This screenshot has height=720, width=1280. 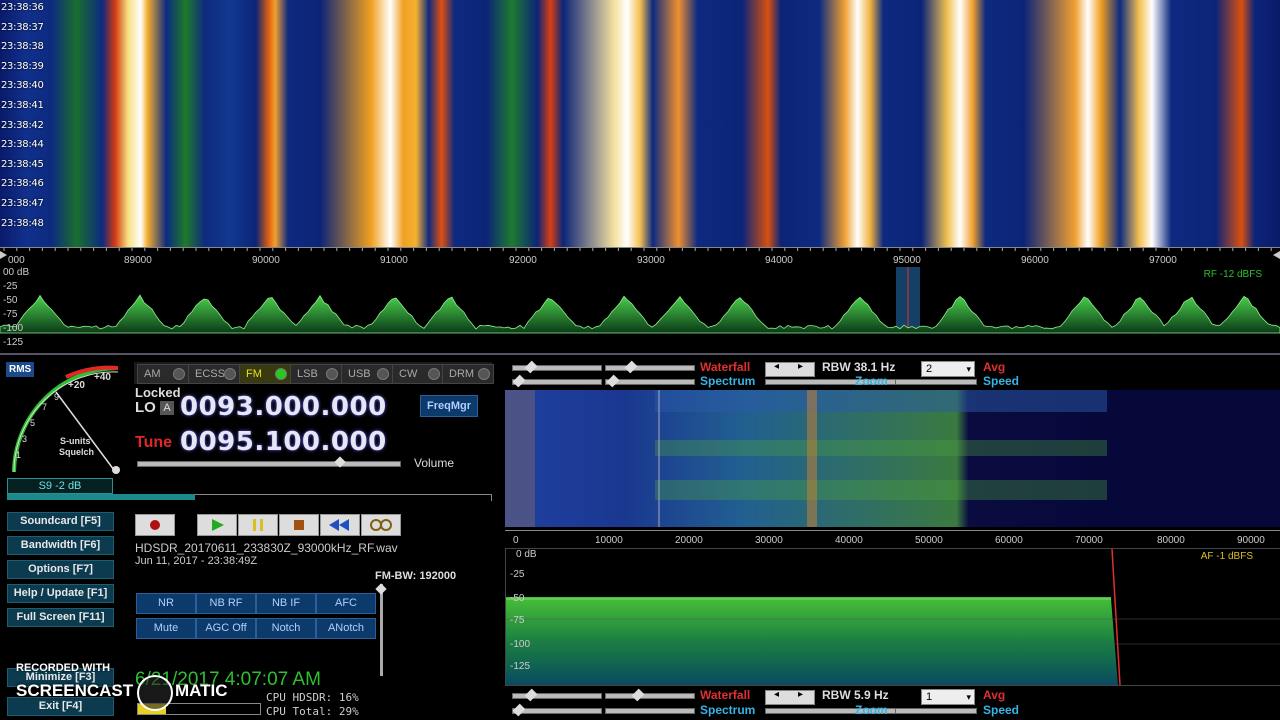 I want to click on lo-frequency: 0093.000.000, so click(x=283, y=407).